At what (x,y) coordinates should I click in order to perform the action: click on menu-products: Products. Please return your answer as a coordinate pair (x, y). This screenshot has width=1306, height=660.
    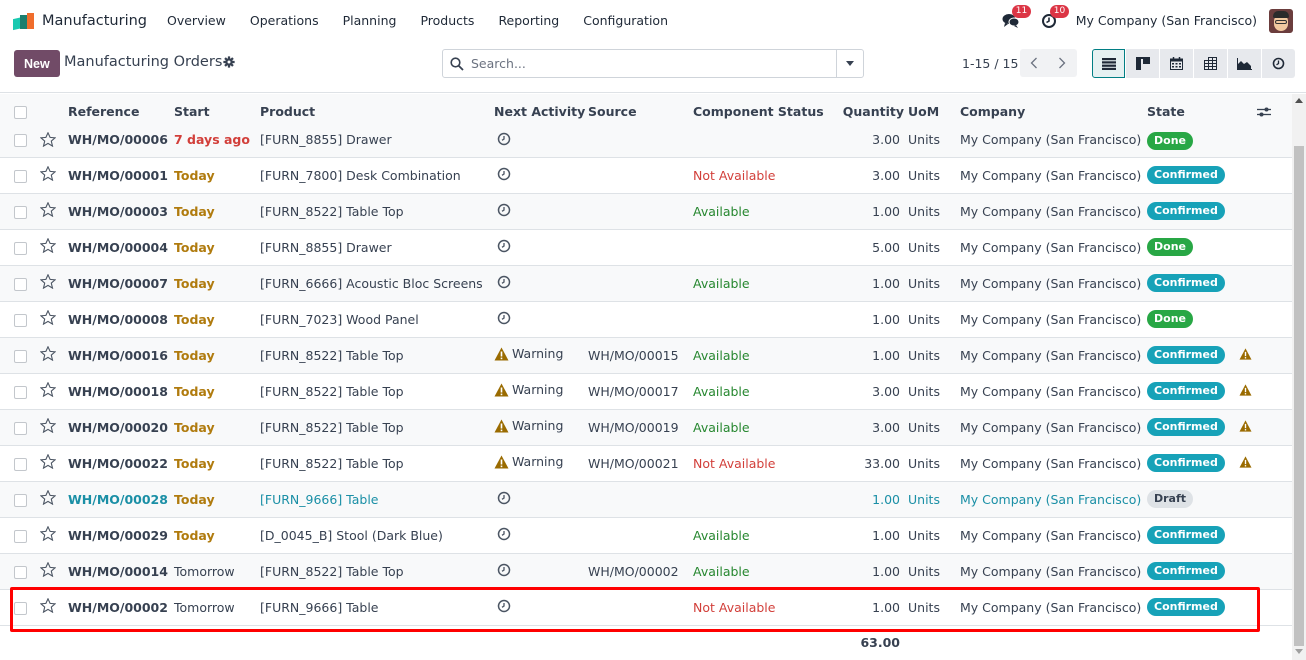
    Looking at the image, I should click on (447, 20).